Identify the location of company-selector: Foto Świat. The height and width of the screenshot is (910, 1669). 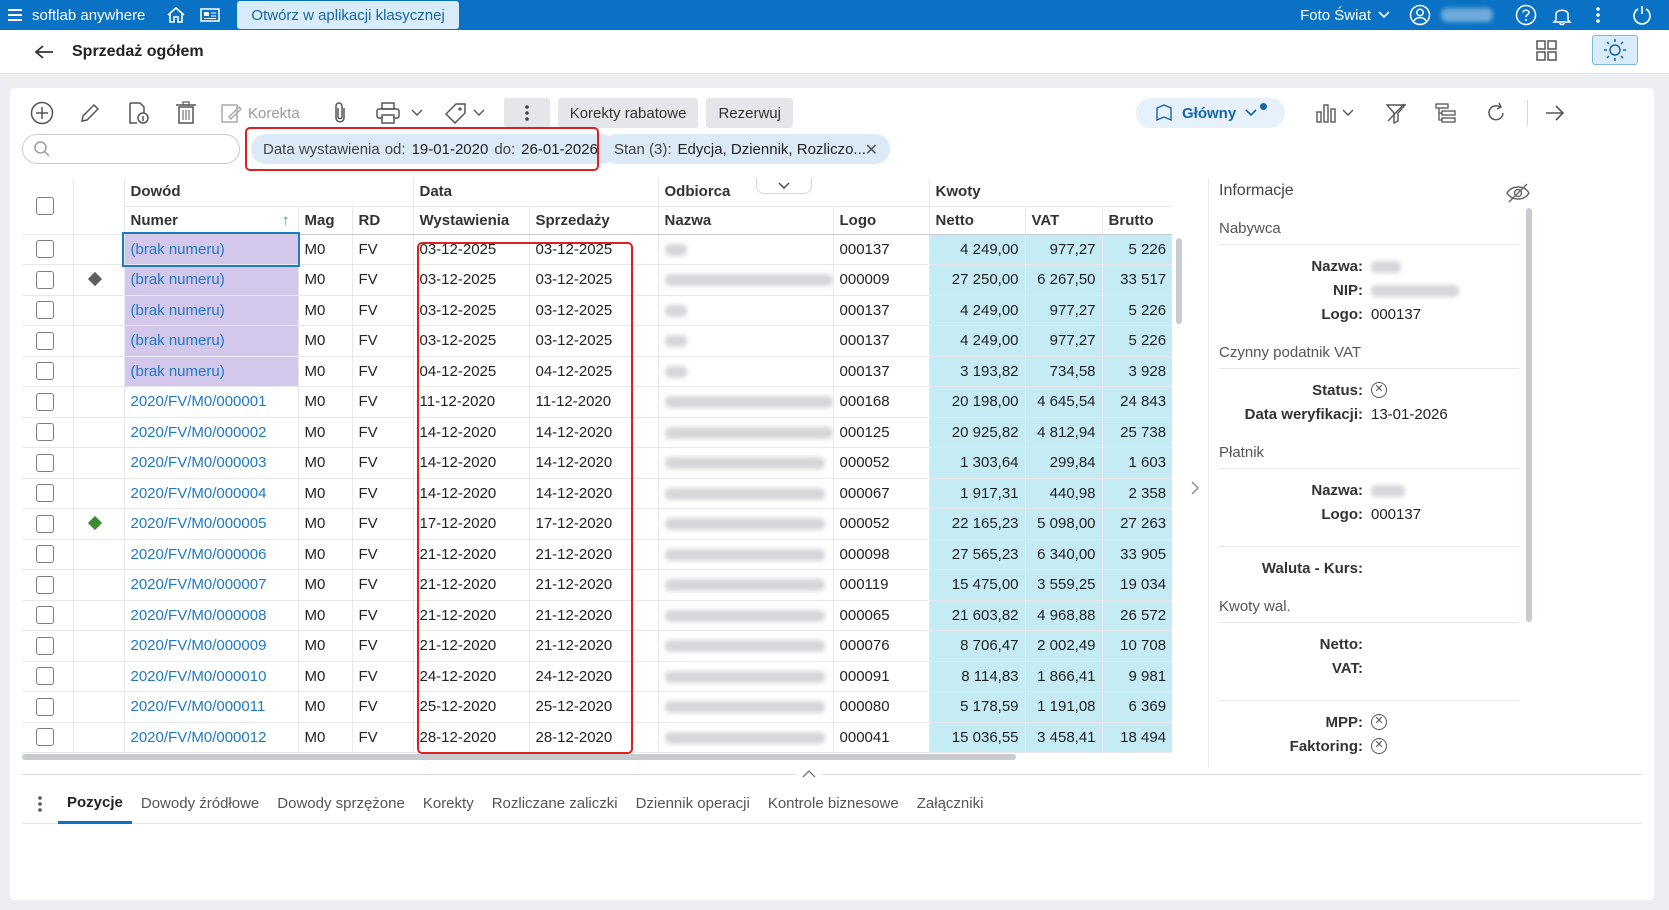
(1345, 15).